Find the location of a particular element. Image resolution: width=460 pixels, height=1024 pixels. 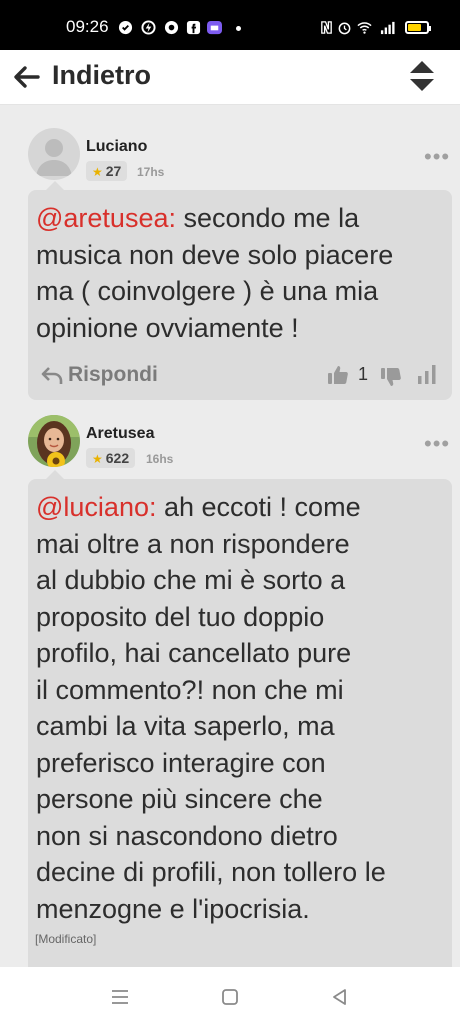

notification-dot is located at coordinates (238, 28).